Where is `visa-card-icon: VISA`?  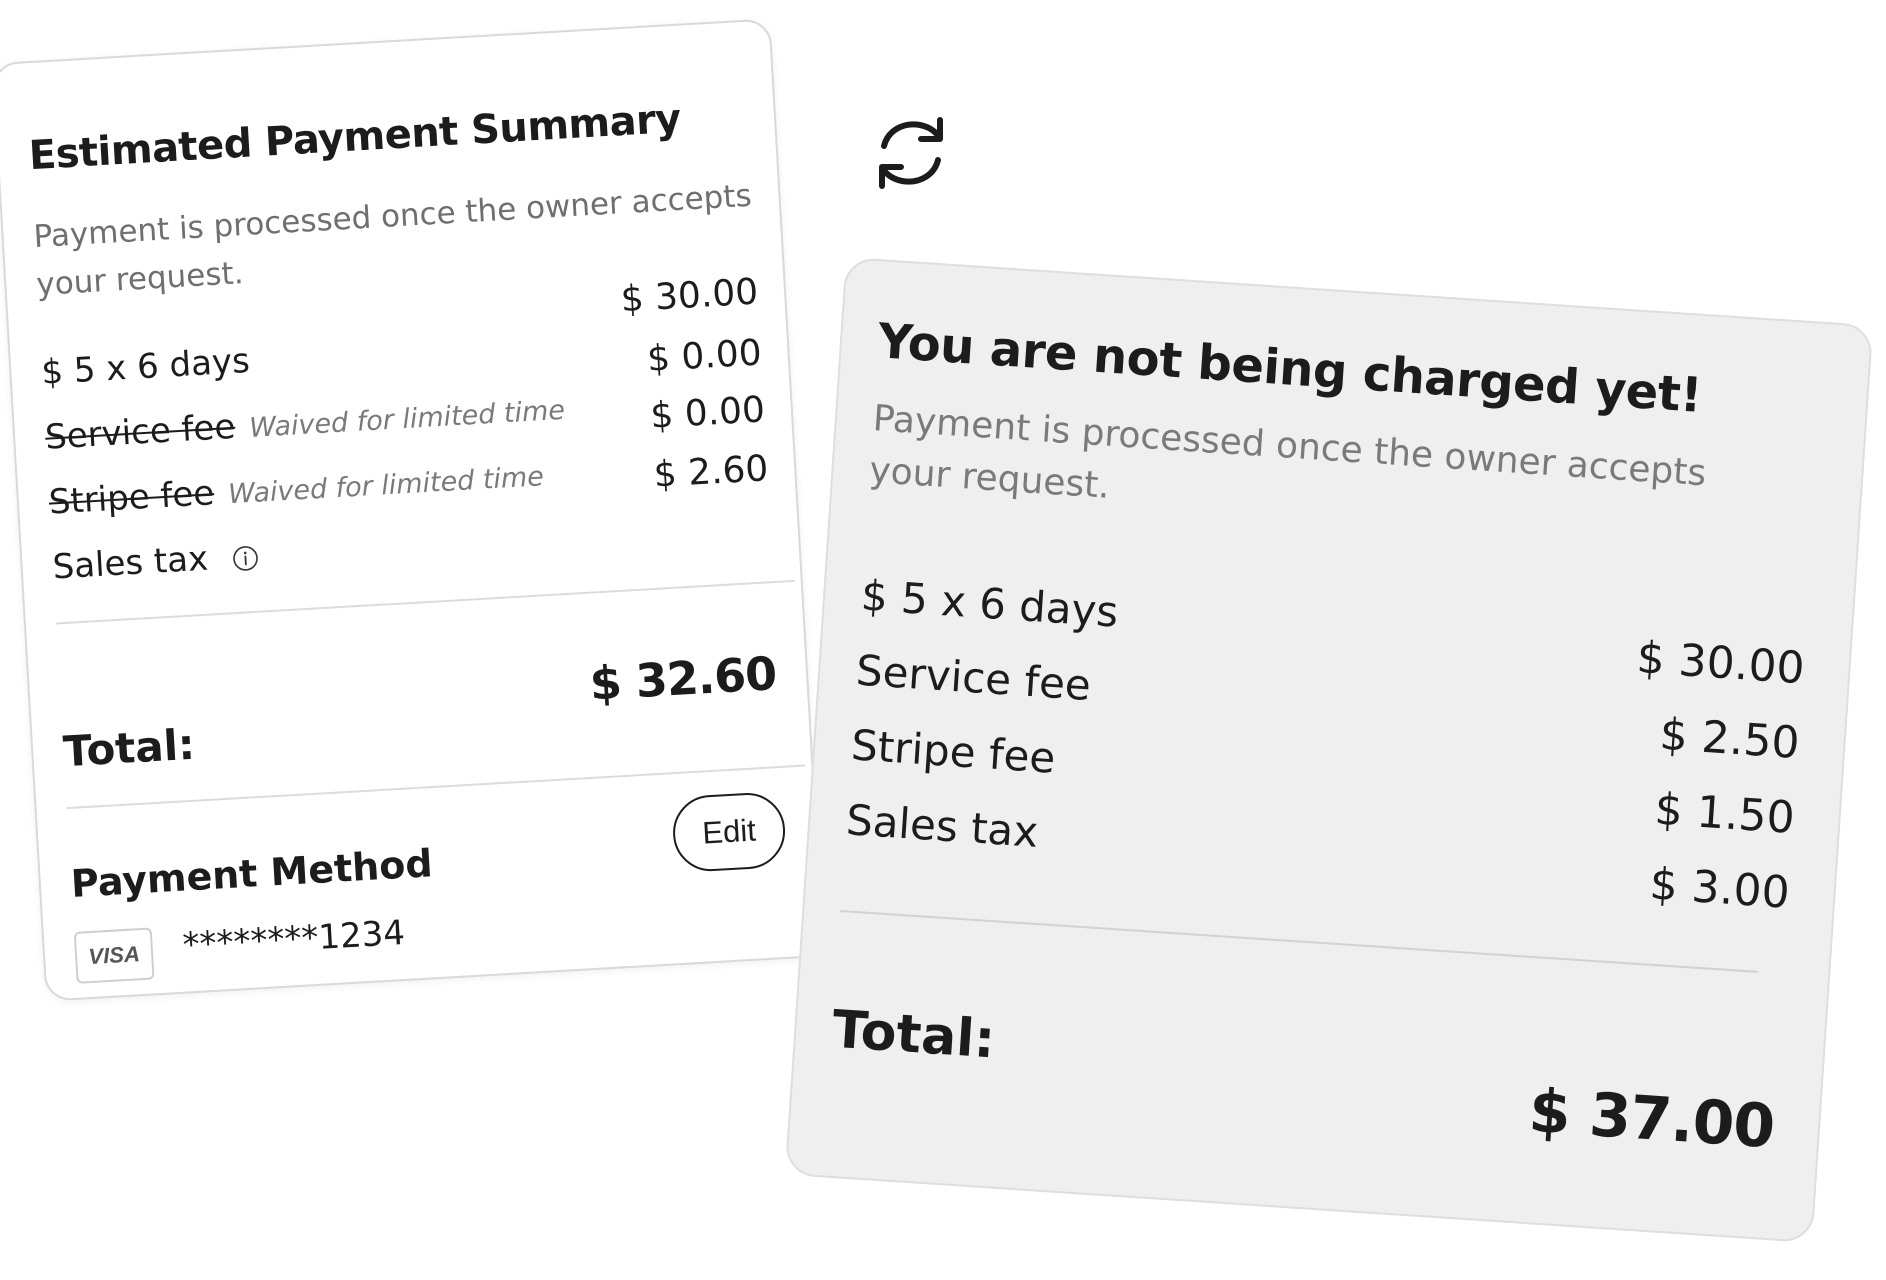 visa-card-icon: VISA is located at coordinates (114, 955).